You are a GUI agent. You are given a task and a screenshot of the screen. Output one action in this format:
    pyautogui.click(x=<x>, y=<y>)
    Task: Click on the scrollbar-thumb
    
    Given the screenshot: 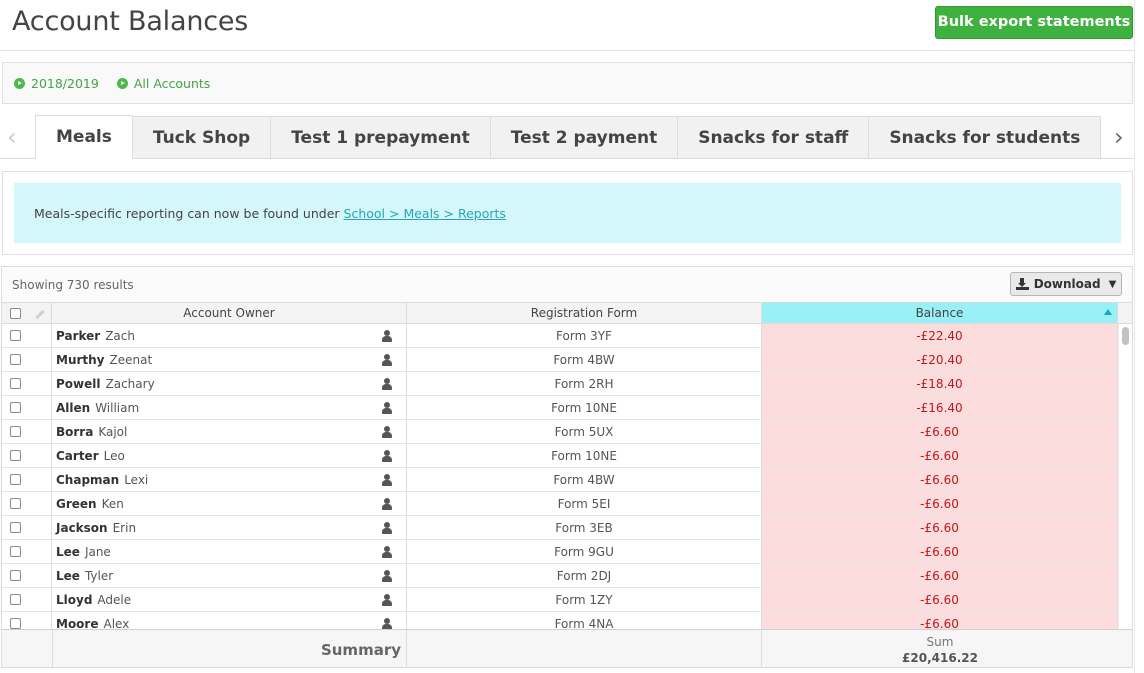 What is the action you would take?
    pyautogui.click(x=1125, y=336)
    